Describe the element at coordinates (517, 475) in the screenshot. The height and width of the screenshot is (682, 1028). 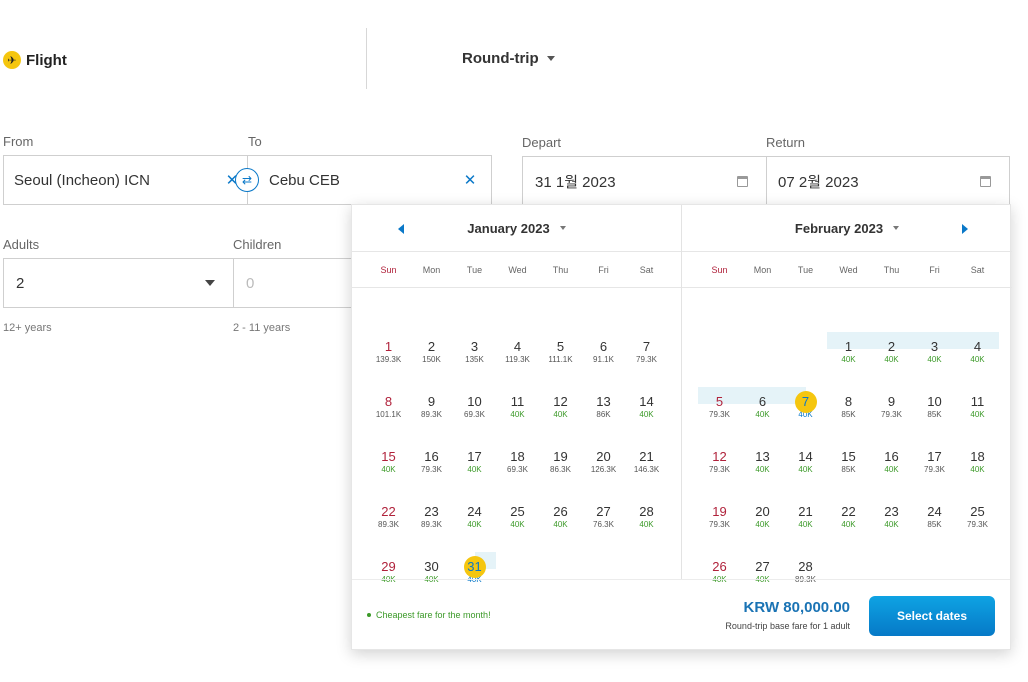
I see `calendar-day: 18 69.3K` at that location.